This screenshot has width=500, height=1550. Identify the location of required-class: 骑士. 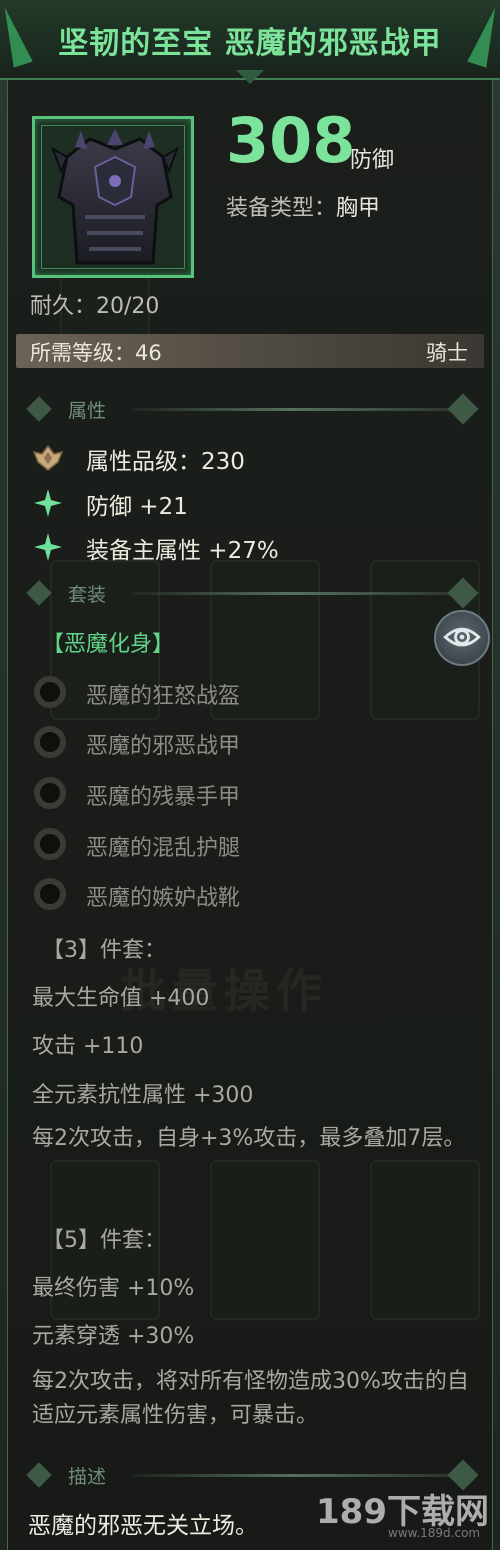
(447, 353).